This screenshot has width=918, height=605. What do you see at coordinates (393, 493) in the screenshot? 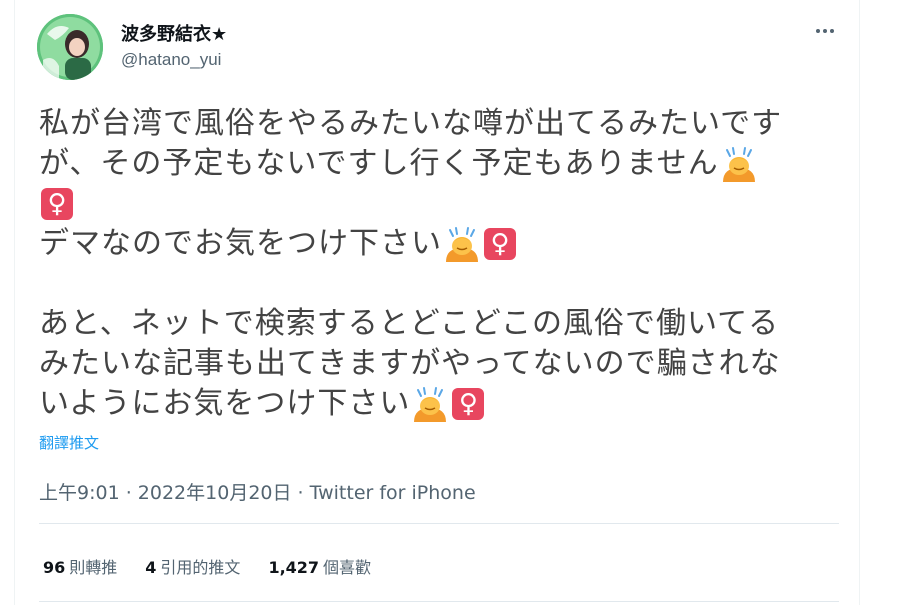
I see `tweet-source: Twitter for iPhone` at bounding box center [393, 493].